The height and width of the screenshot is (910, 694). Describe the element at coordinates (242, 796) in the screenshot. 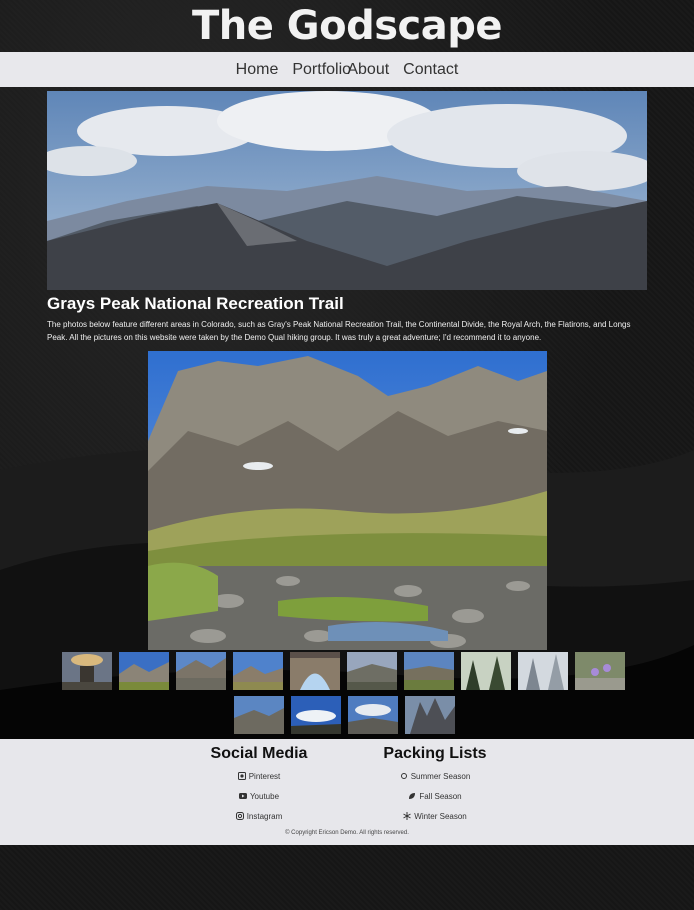

I see `youtube-icon` at that location.